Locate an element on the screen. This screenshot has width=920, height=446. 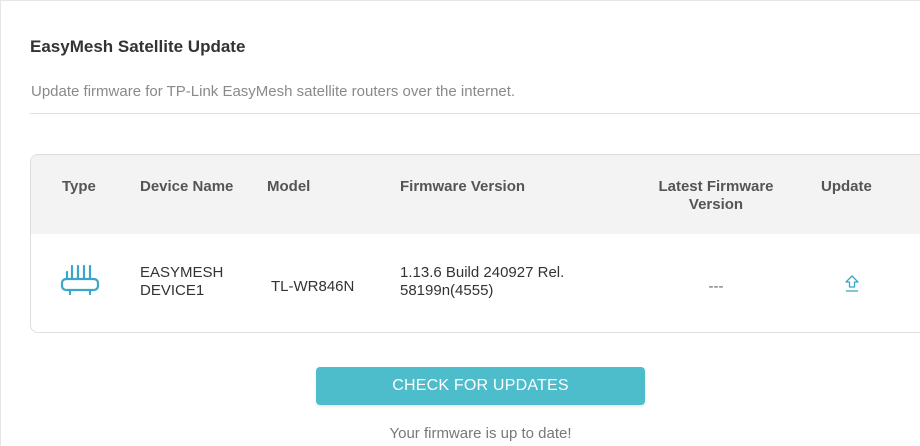
column-header-update: Update is located at coordinates (846, 186).